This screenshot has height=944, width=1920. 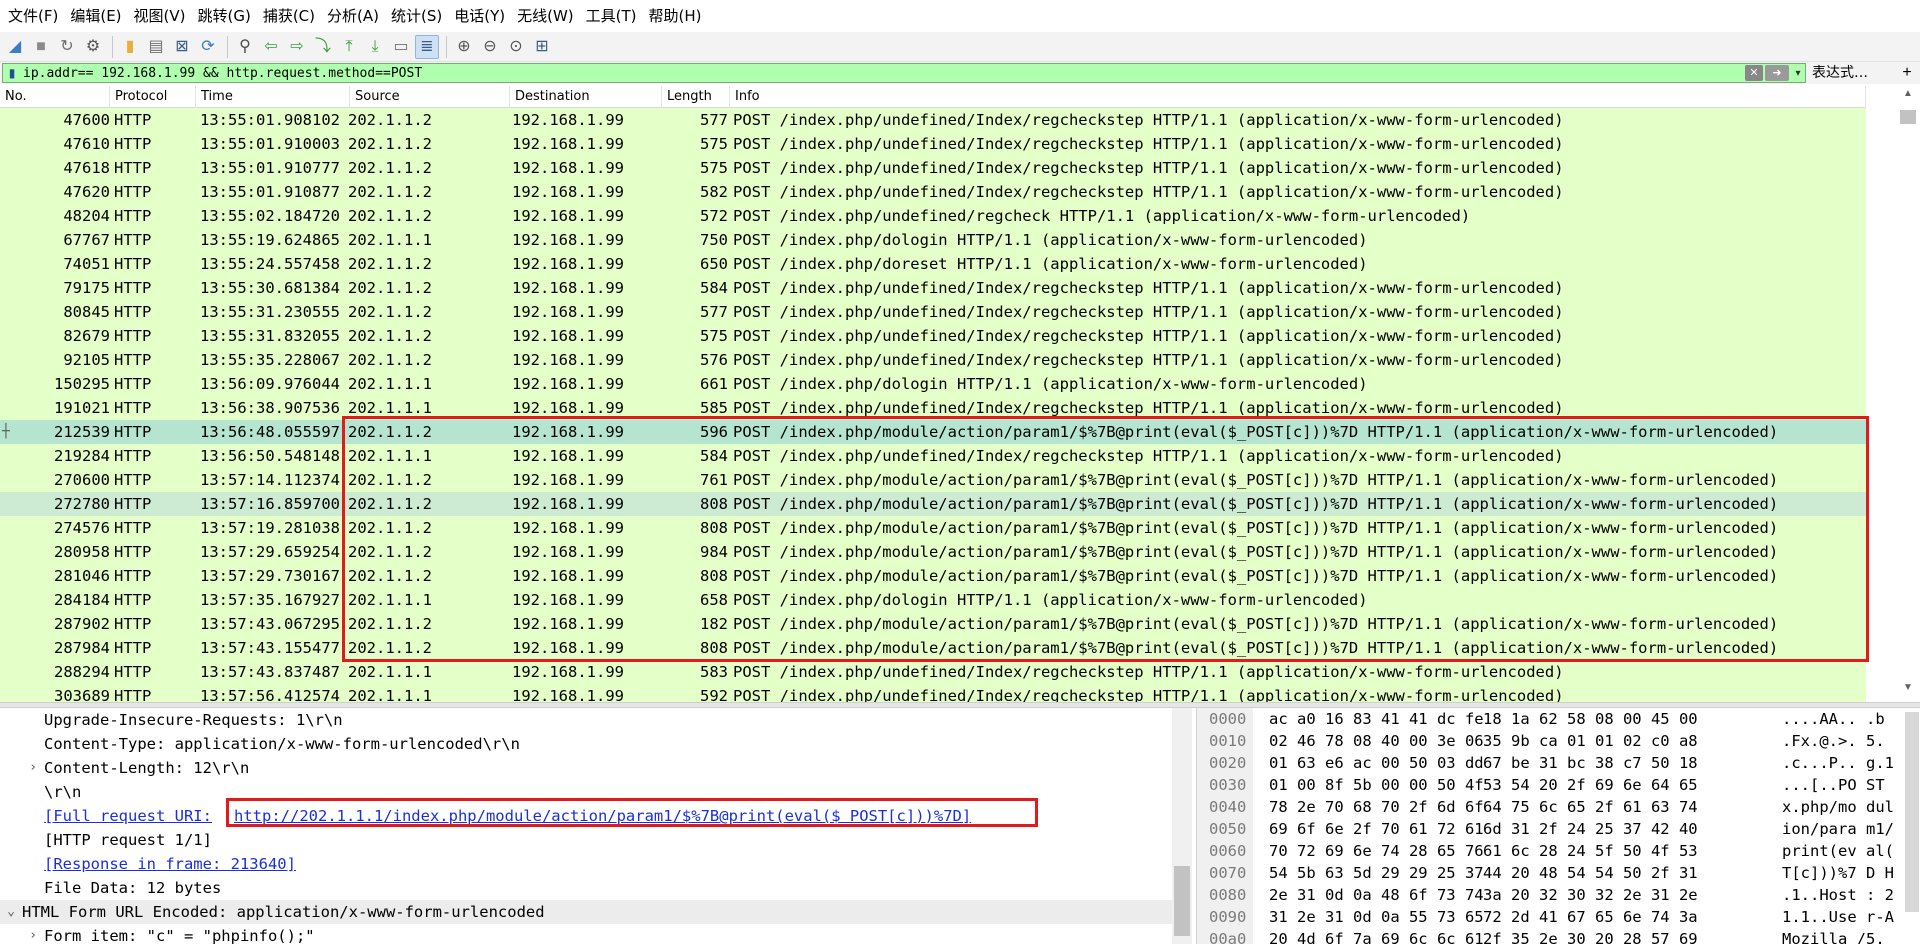 I want to click on bytes-hex-group-1: 01 63 e6 ac 00 50 03 dd, so click(x=1376, y=763).